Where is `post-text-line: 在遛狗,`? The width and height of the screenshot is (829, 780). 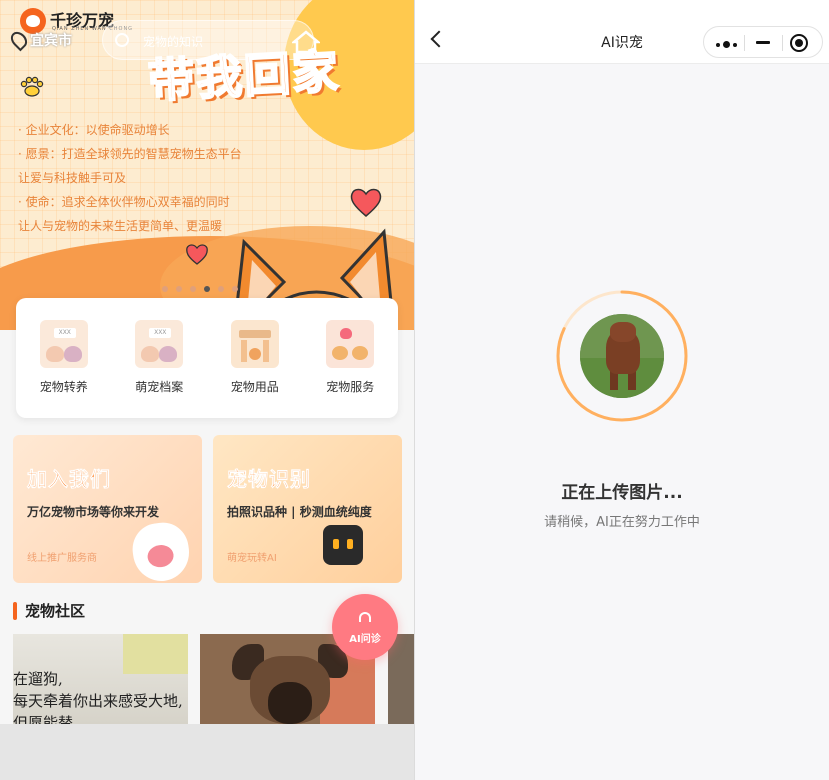
post-text-line: 在遛狗, is located at coordinates (38, 679).